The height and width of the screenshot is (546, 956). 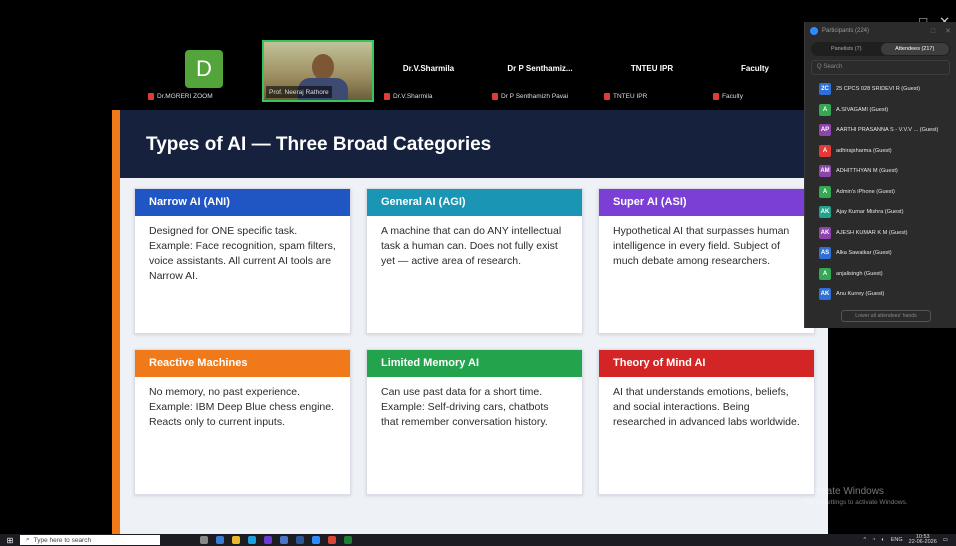 I want to click on card-title: Narrow AI (ANI), so click(x=242, y=202).